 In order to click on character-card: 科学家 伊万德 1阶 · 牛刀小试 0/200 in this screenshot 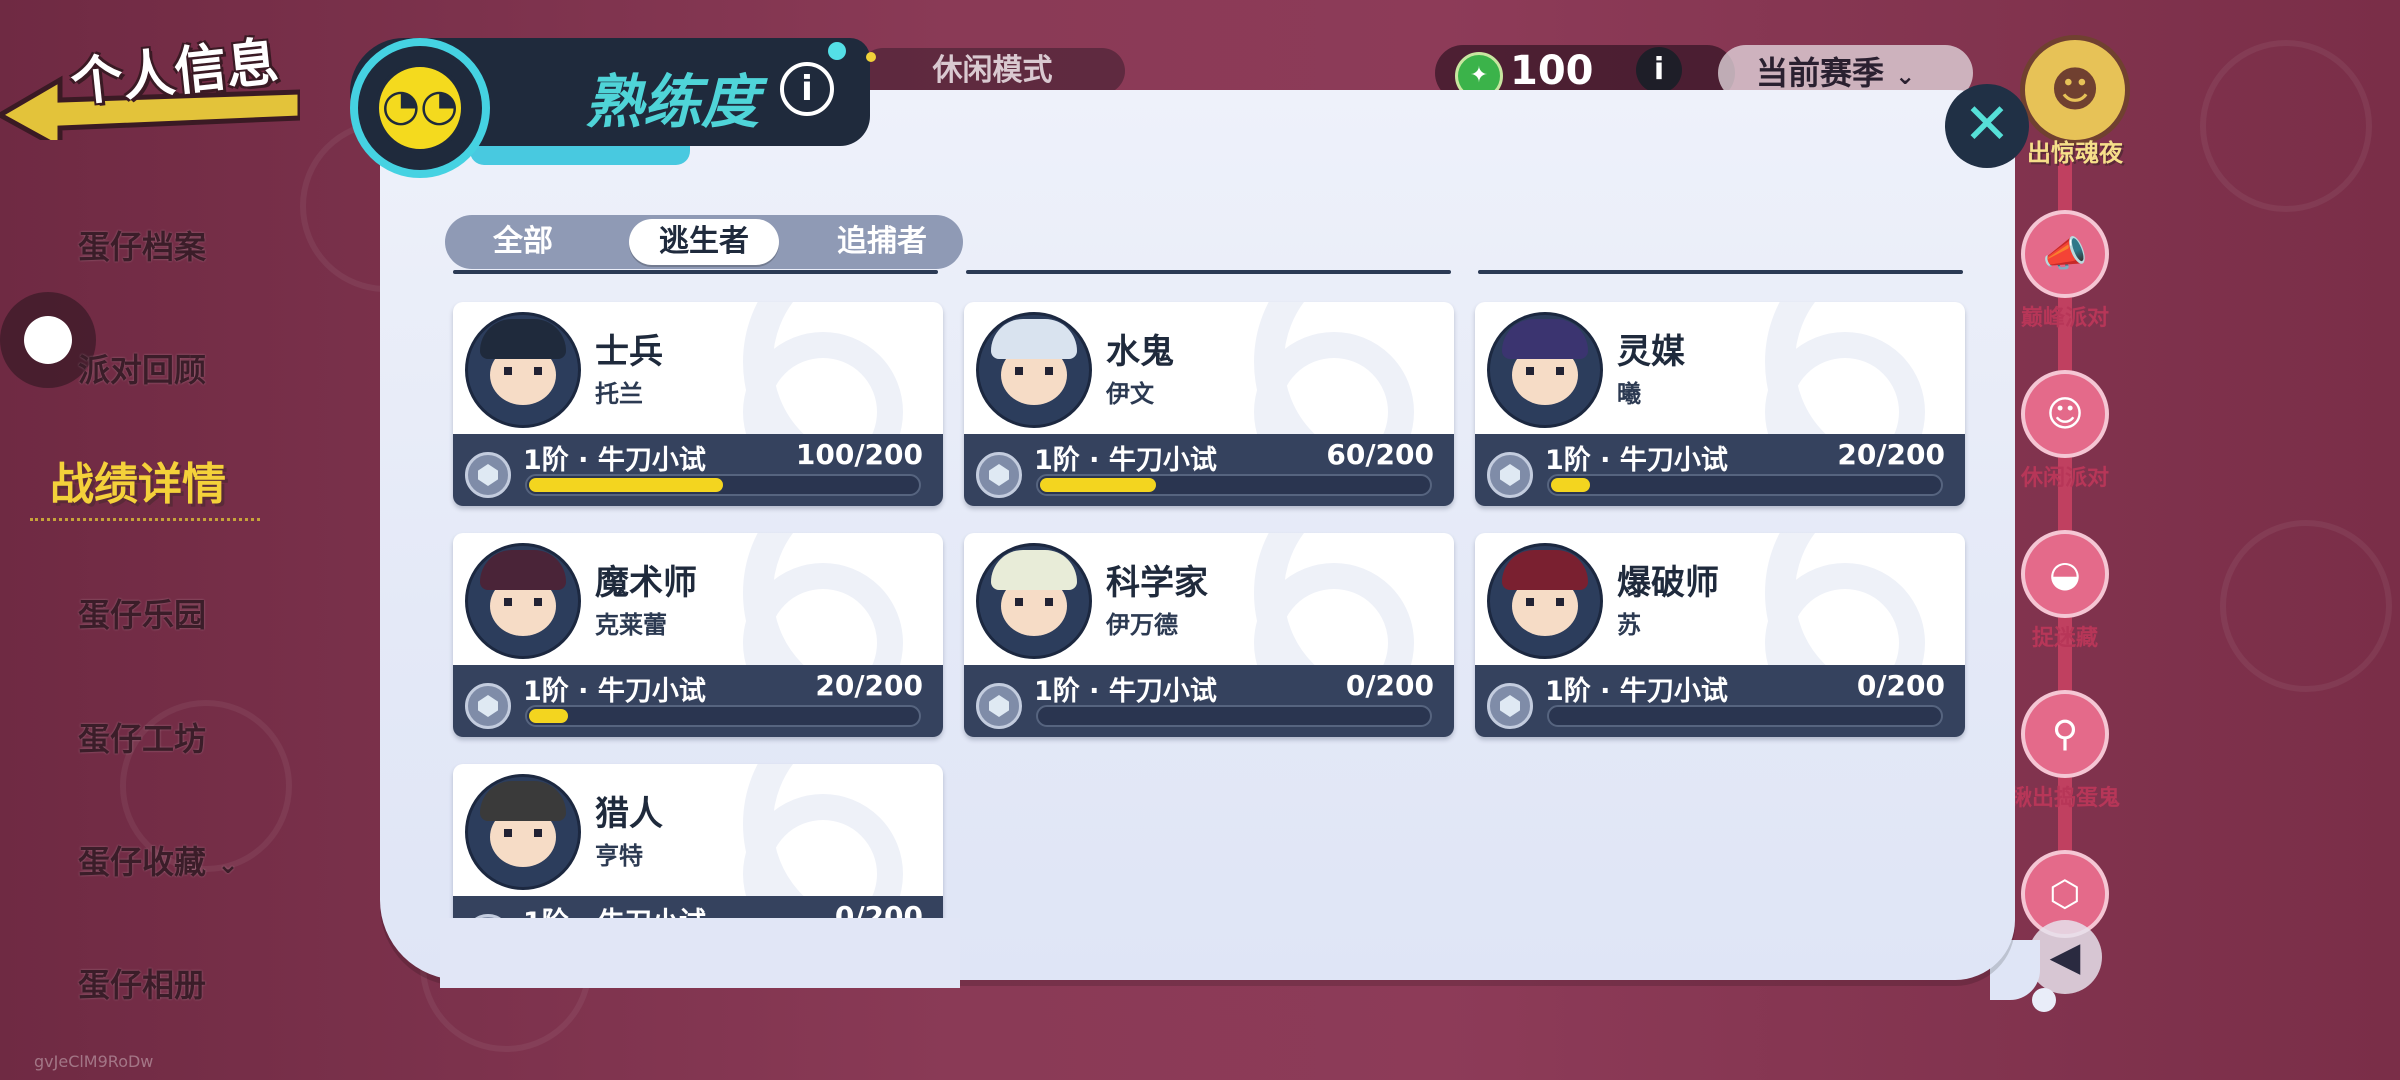, I will do `click(1209, 635)`.